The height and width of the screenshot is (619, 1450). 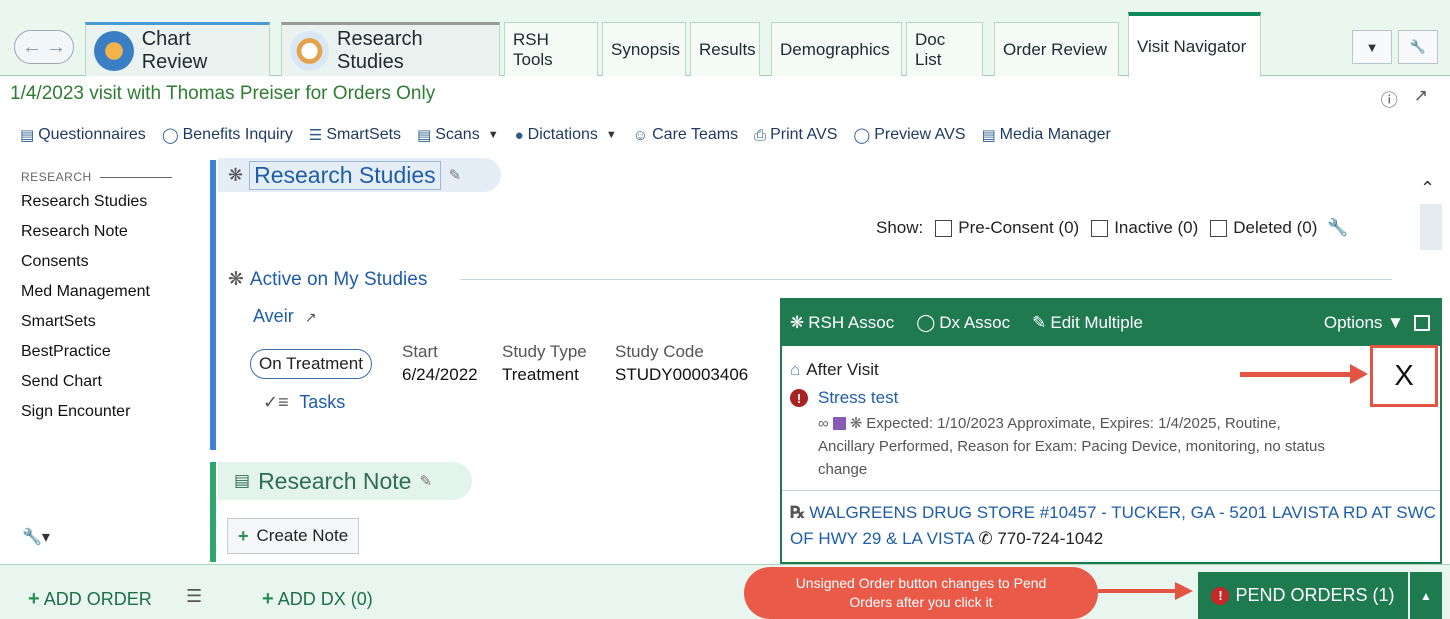 I want to click on research-studies-section-header: ❋ Research Studies ✎, so click(x=360, y=175).